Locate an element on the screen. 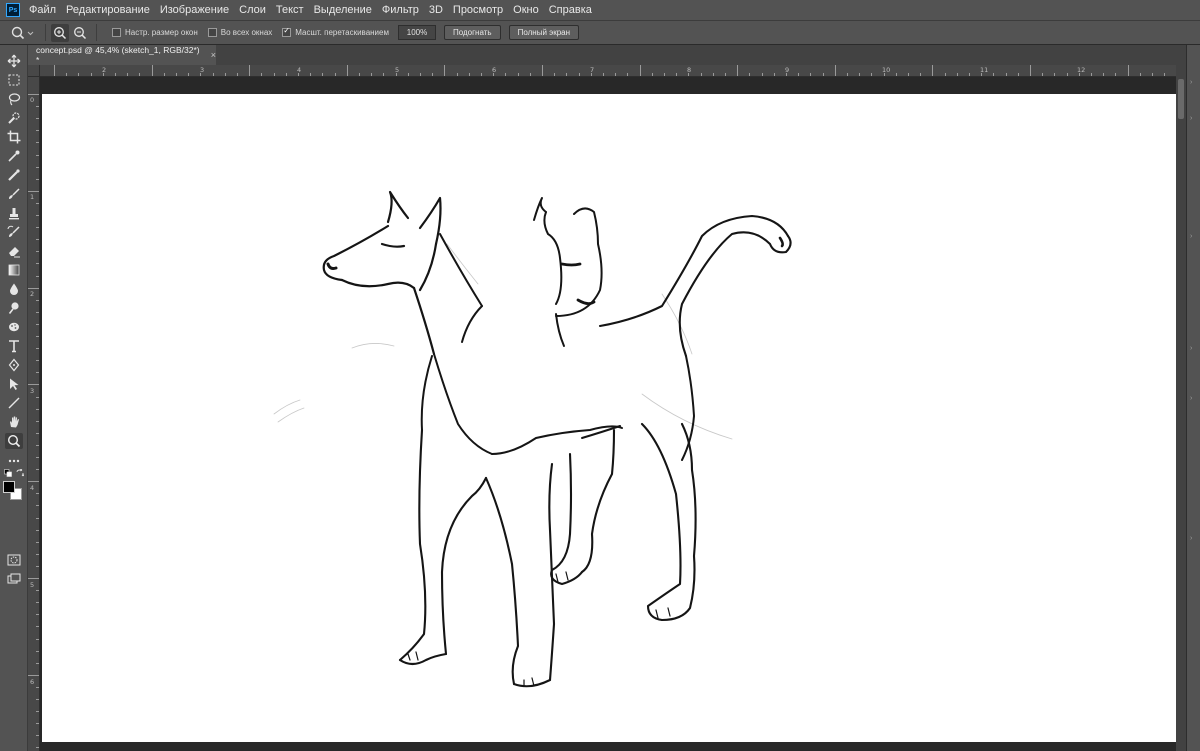 The image size is (1200, 751). ruler-origin is located at coordinates (34, 71).